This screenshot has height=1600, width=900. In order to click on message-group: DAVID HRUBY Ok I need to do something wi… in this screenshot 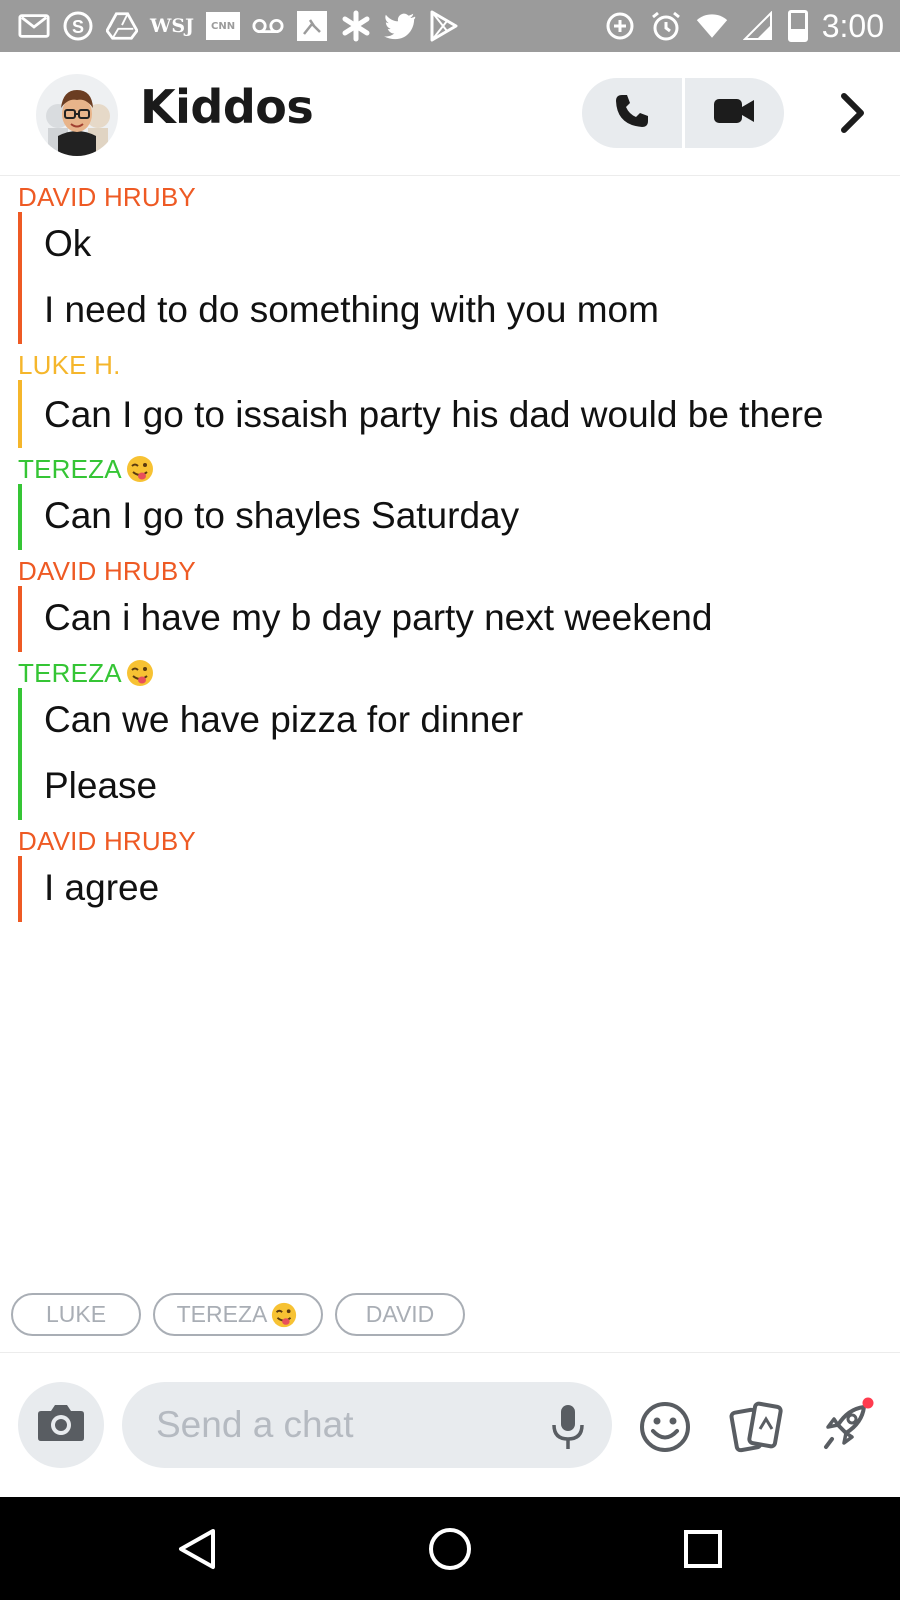, I will do `click(459, 260)`.